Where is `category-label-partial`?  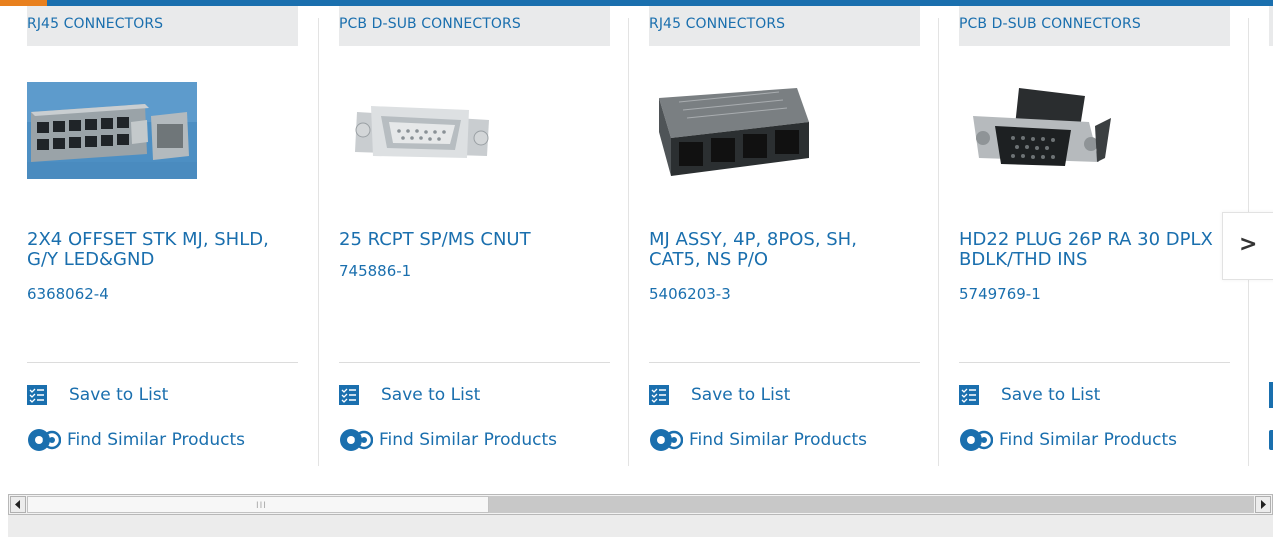 category-label-partial is located at coordinates (1271, 26).